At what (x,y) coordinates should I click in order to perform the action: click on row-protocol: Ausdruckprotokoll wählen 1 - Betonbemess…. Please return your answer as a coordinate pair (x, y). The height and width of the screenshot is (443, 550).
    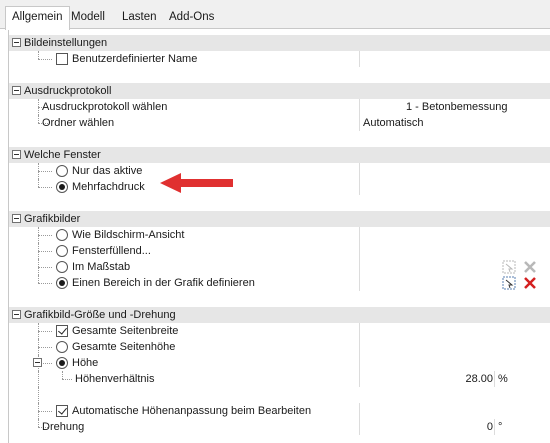
    Looking at the image, I should click on (279, 107).